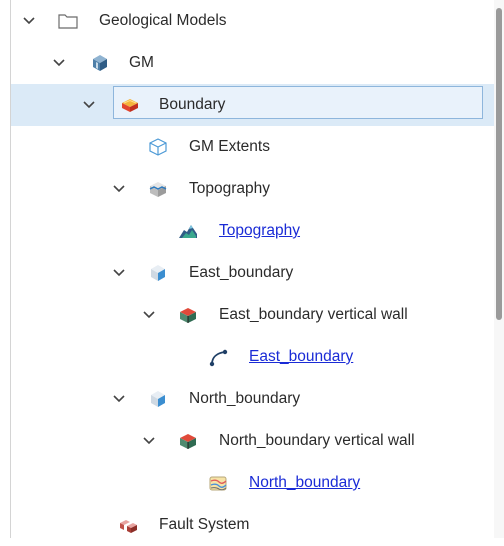 This screenshot has height=546, width=504. What do you see at coordinates (252, 525) in the screenshot?
I see `tree-row-fault-system: Fault System` at bounding box center [252, 525].